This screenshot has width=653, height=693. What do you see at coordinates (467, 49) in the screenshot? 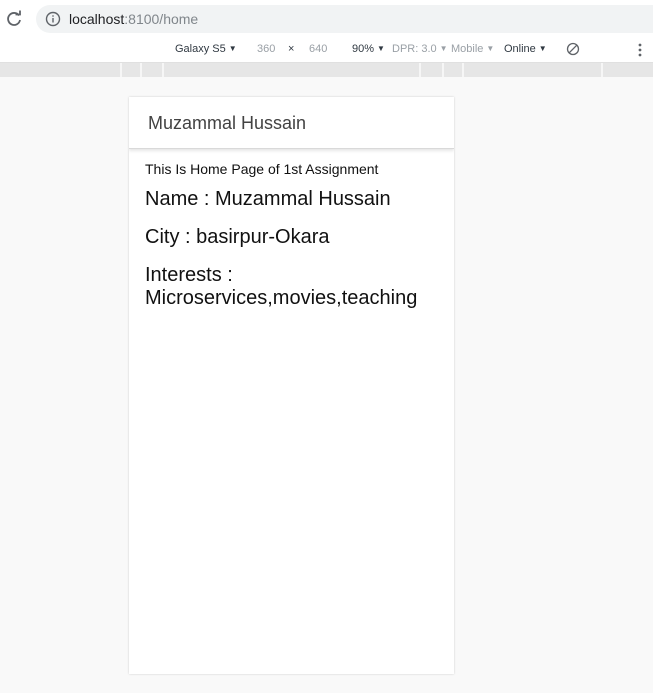
I see `mode-value: Mobile` at bounding box center [467, 49].